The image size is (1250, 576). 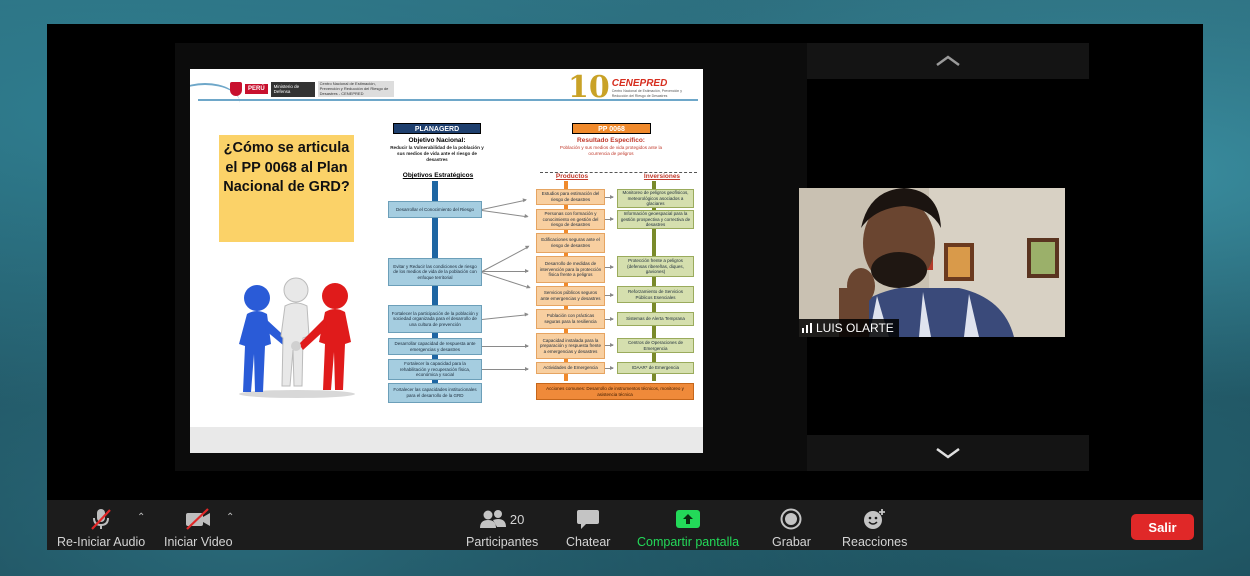 What do you see at coordinates (230, 517) in the screenshot?
I see `video-options-chevron-up-icon: ⌃` at bounding box center [230, 517].